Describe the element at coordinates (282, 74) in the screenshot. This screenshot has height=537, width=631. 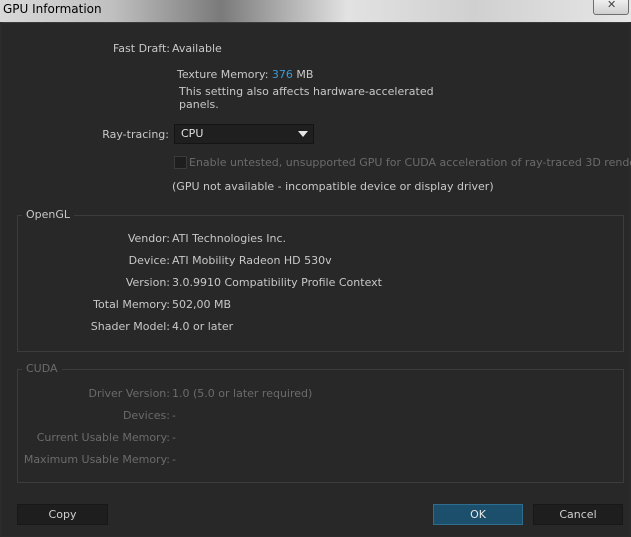
I see `texture-memory-value: 376` at that location.